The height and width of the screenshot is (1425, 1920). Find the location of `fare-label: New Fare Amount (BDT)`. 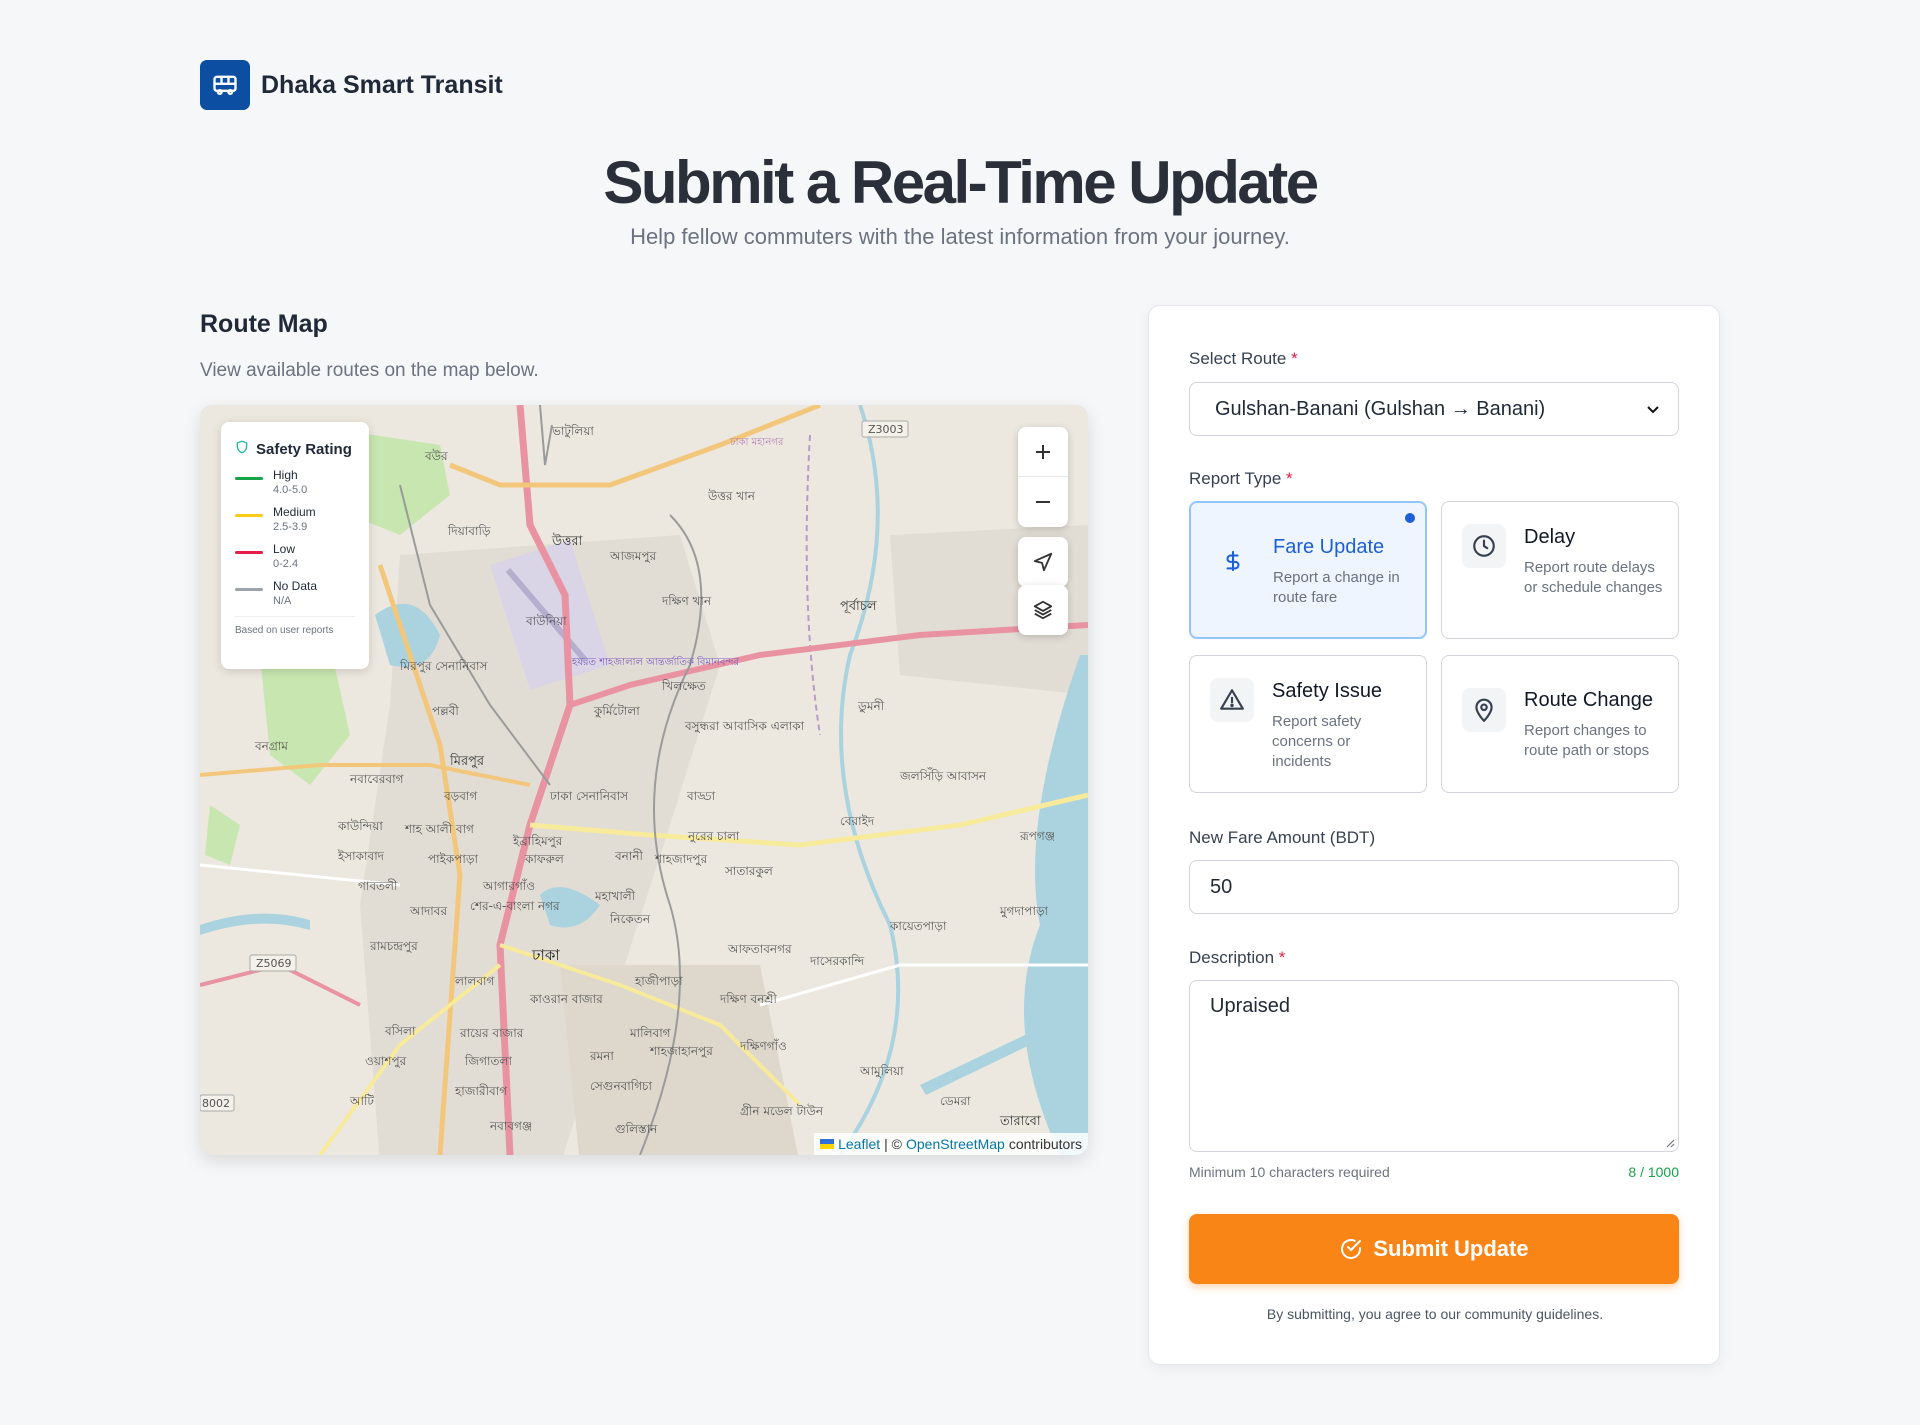

fare-label: New Fare Amount (BDT) is located at coordinates (1282, 837).